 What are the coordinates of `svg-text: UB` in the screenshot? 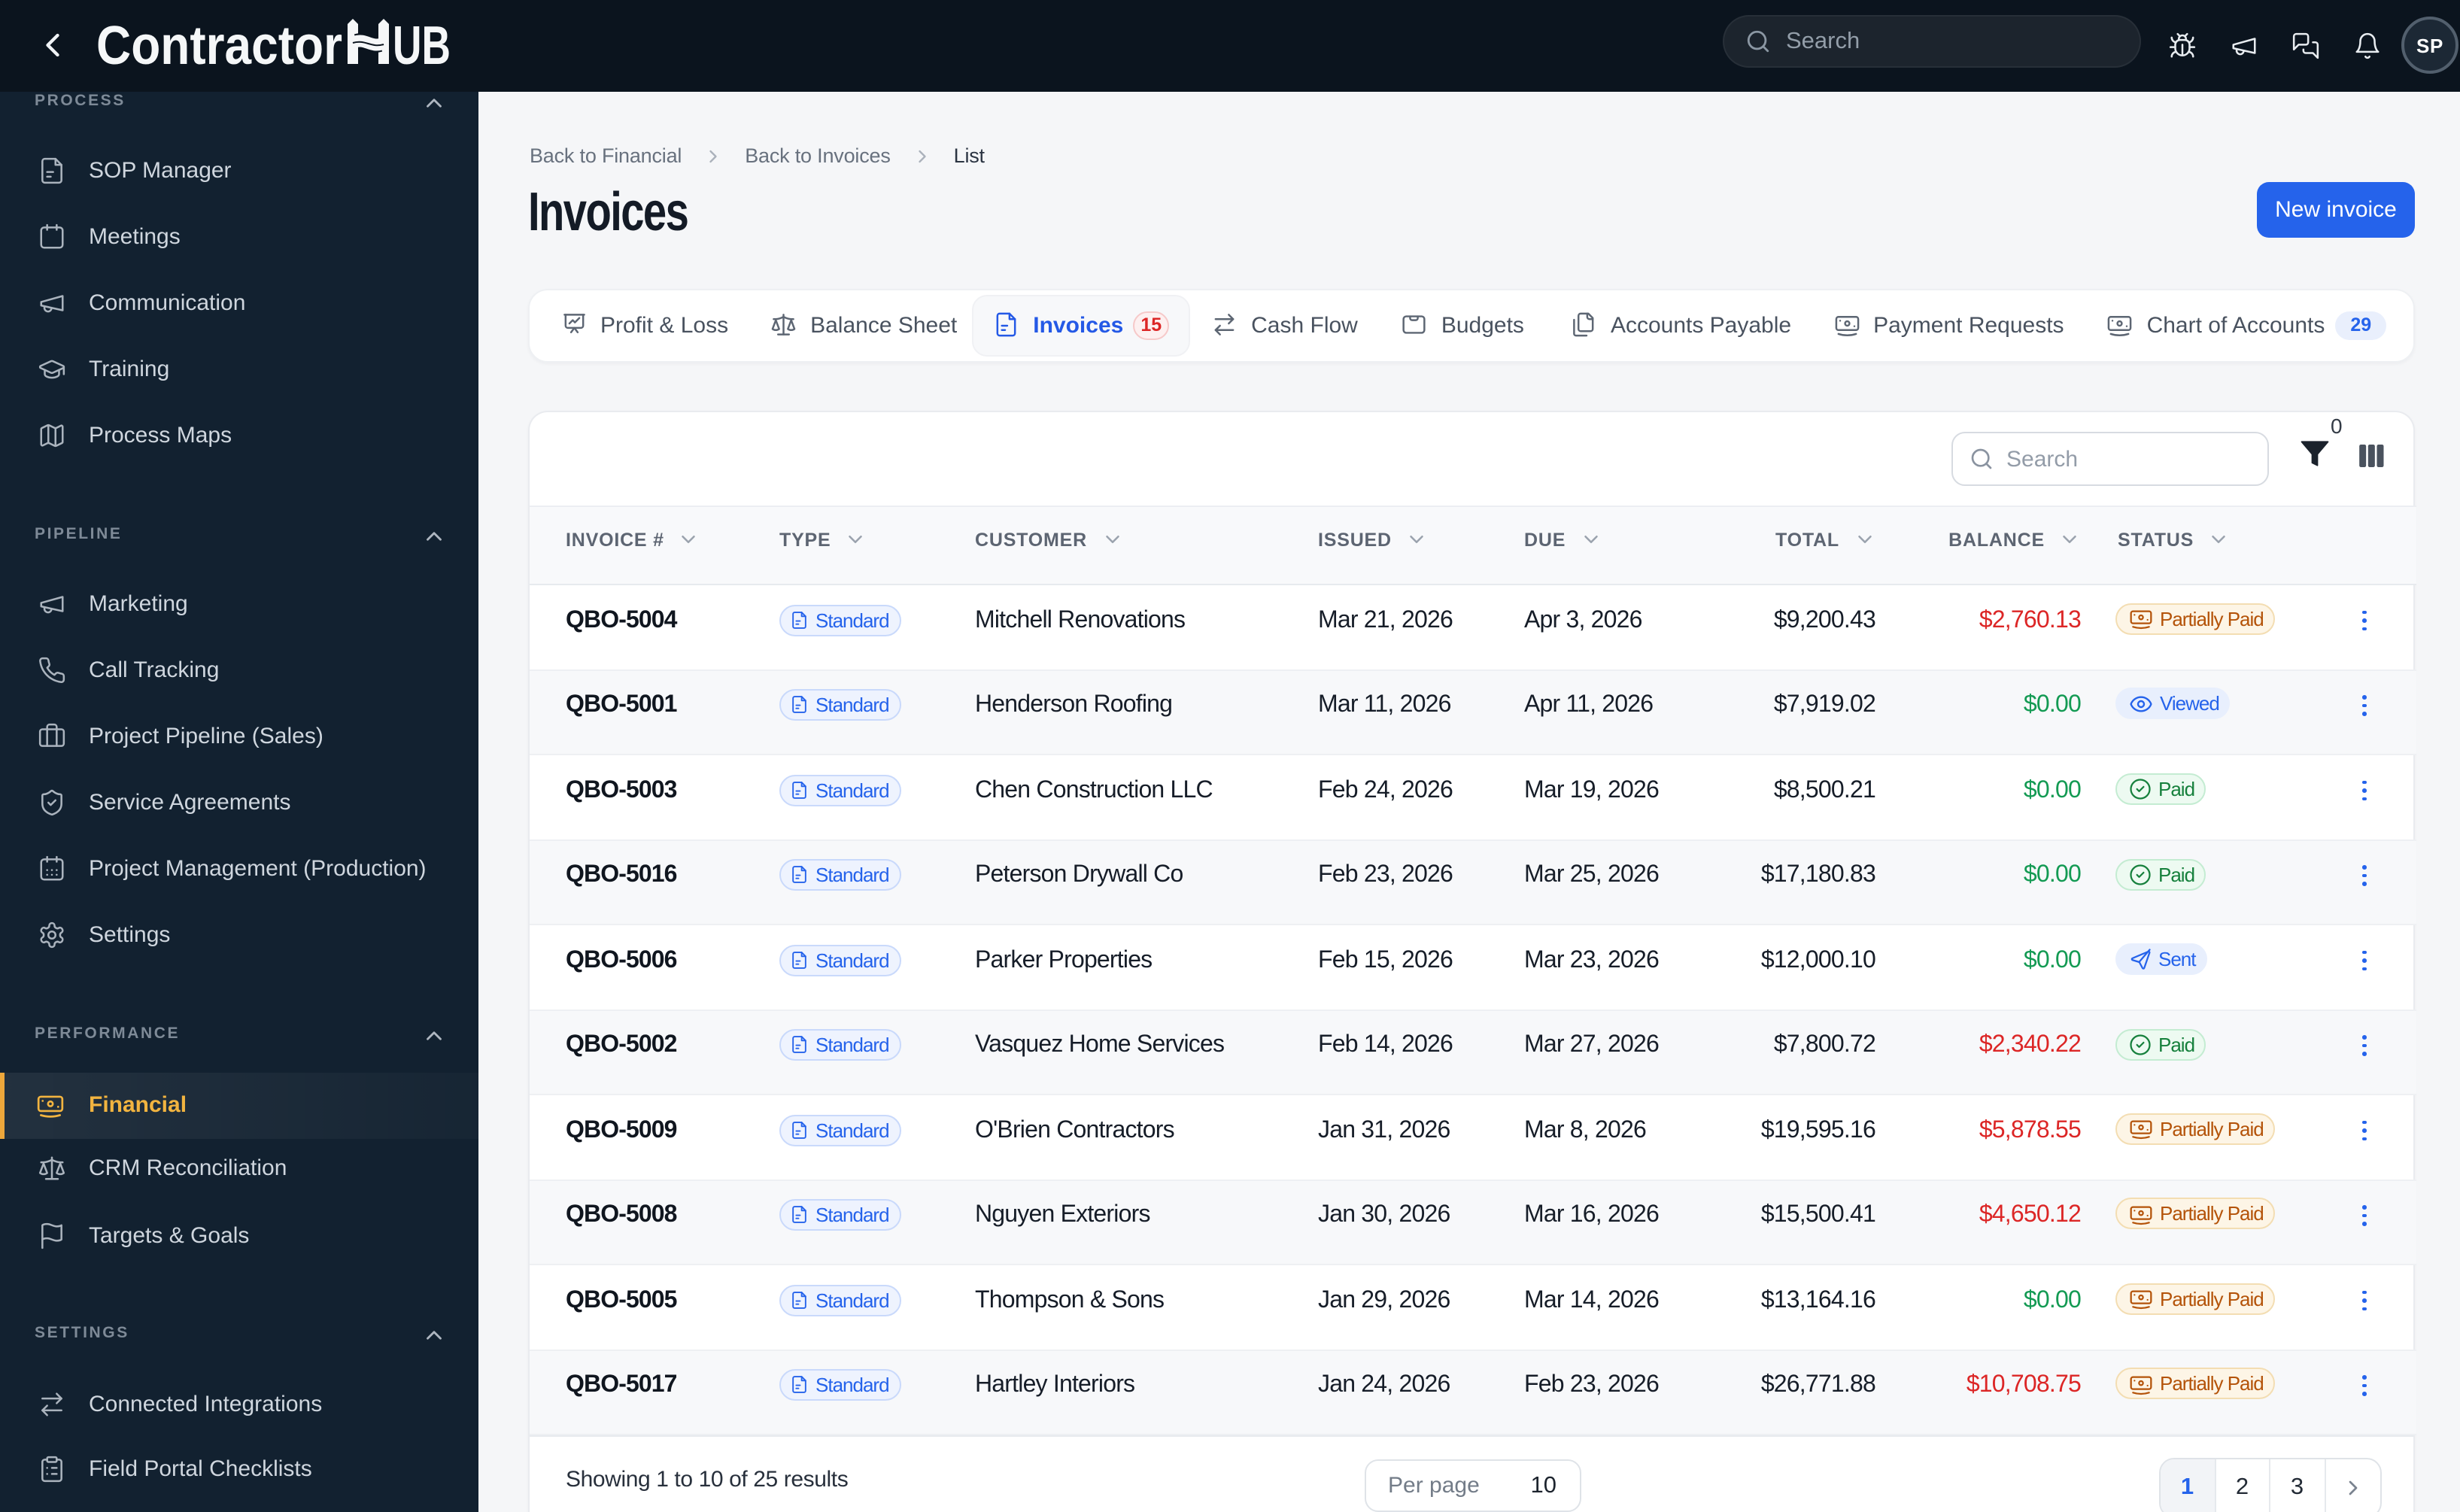 It's located at (422, 41).